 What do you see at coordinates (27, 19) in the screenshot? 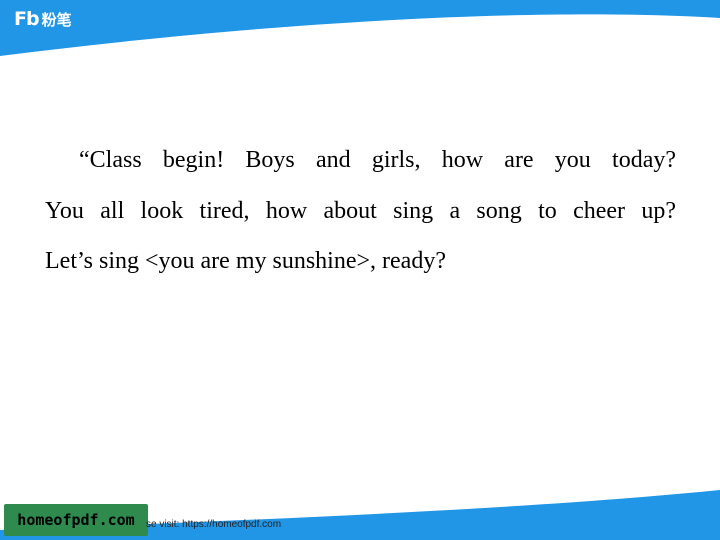
I see `logo-mark: Fb` at bounding box center [27, 19].